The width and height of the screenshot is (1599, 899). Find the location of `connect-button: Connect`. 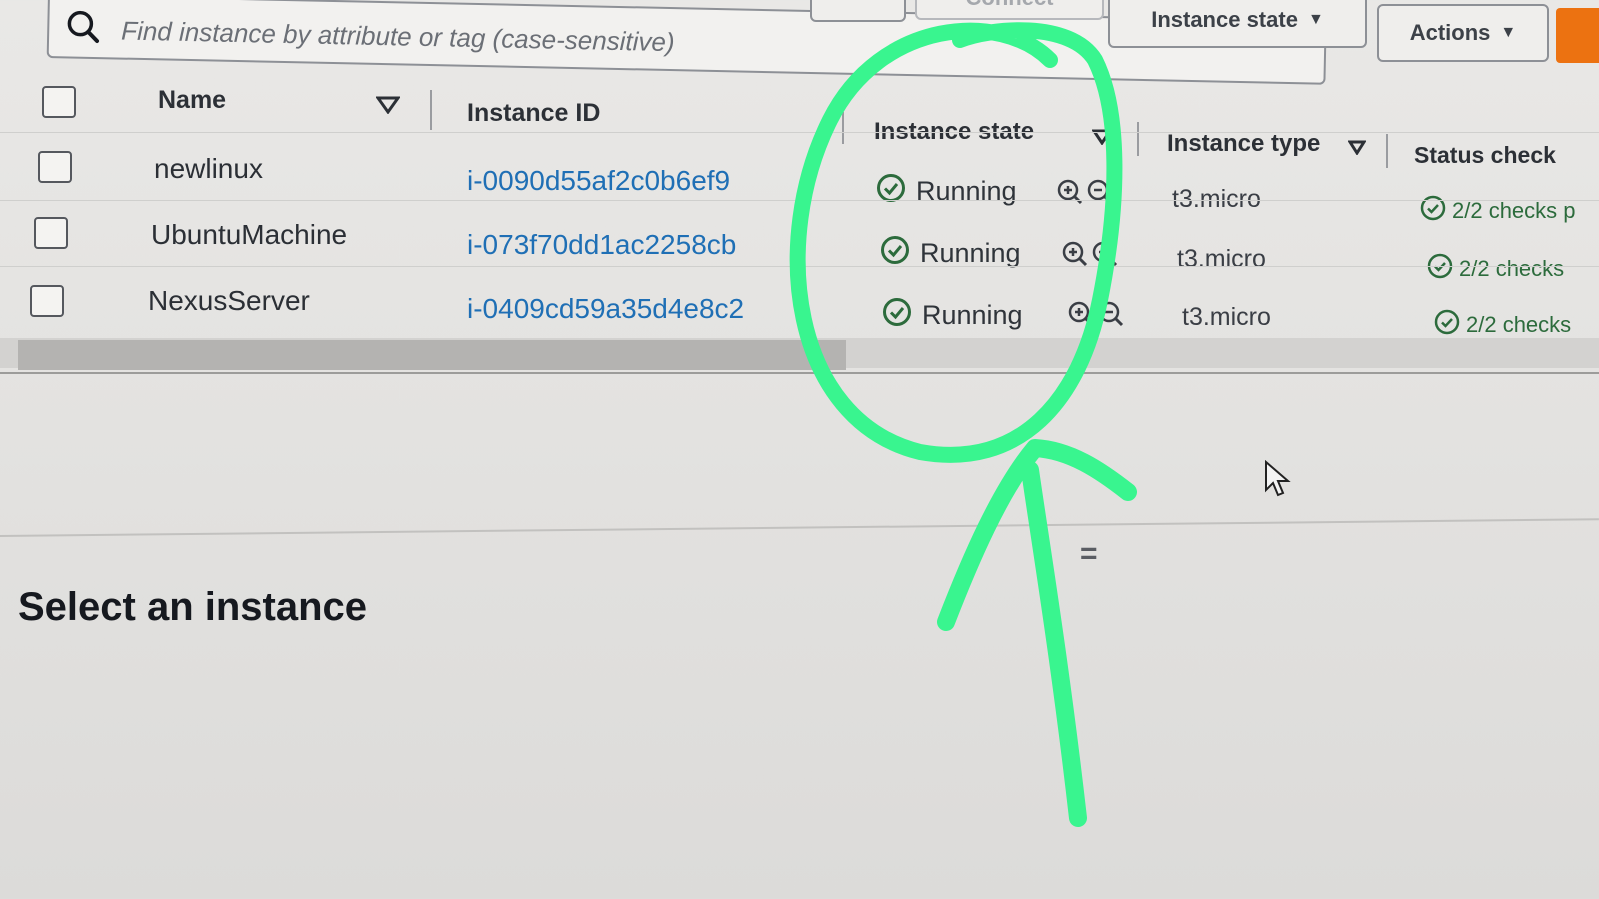

connect-button: Connect is located at coordinates (1009, 10).